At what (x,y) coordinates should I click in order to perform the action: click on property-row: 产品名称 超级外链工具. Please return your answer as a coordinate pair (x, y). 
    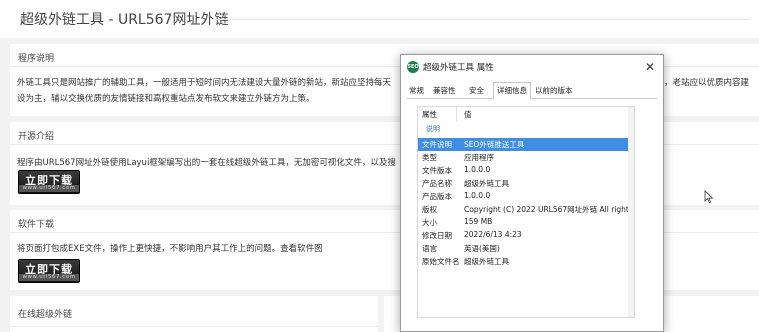
    Looking at the image, I should click on (526, 183).